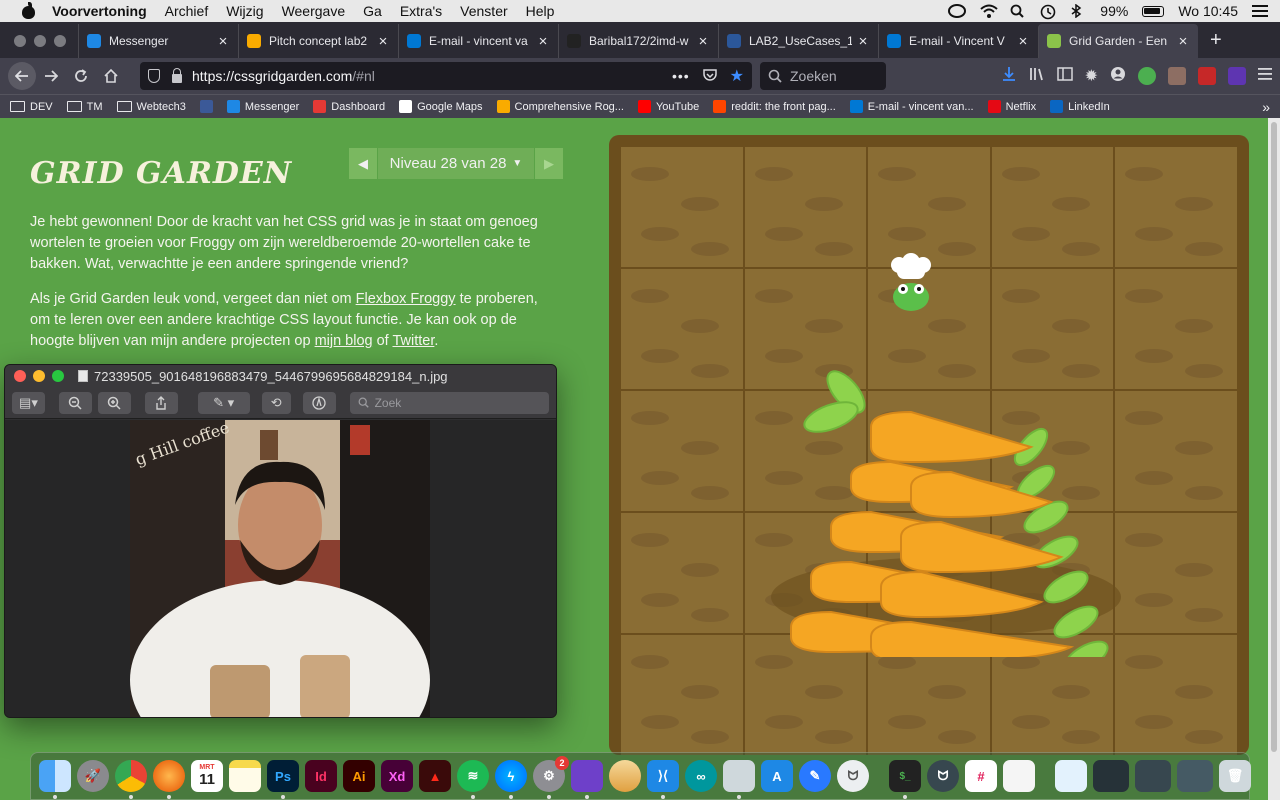 The height and width of the screenshot is (800, 1280). What do you see at coordinates (318, 41) in the screenshot?
I see `browser-tab: Pitch concept lab2 ×` at bounding box center [318, 41].